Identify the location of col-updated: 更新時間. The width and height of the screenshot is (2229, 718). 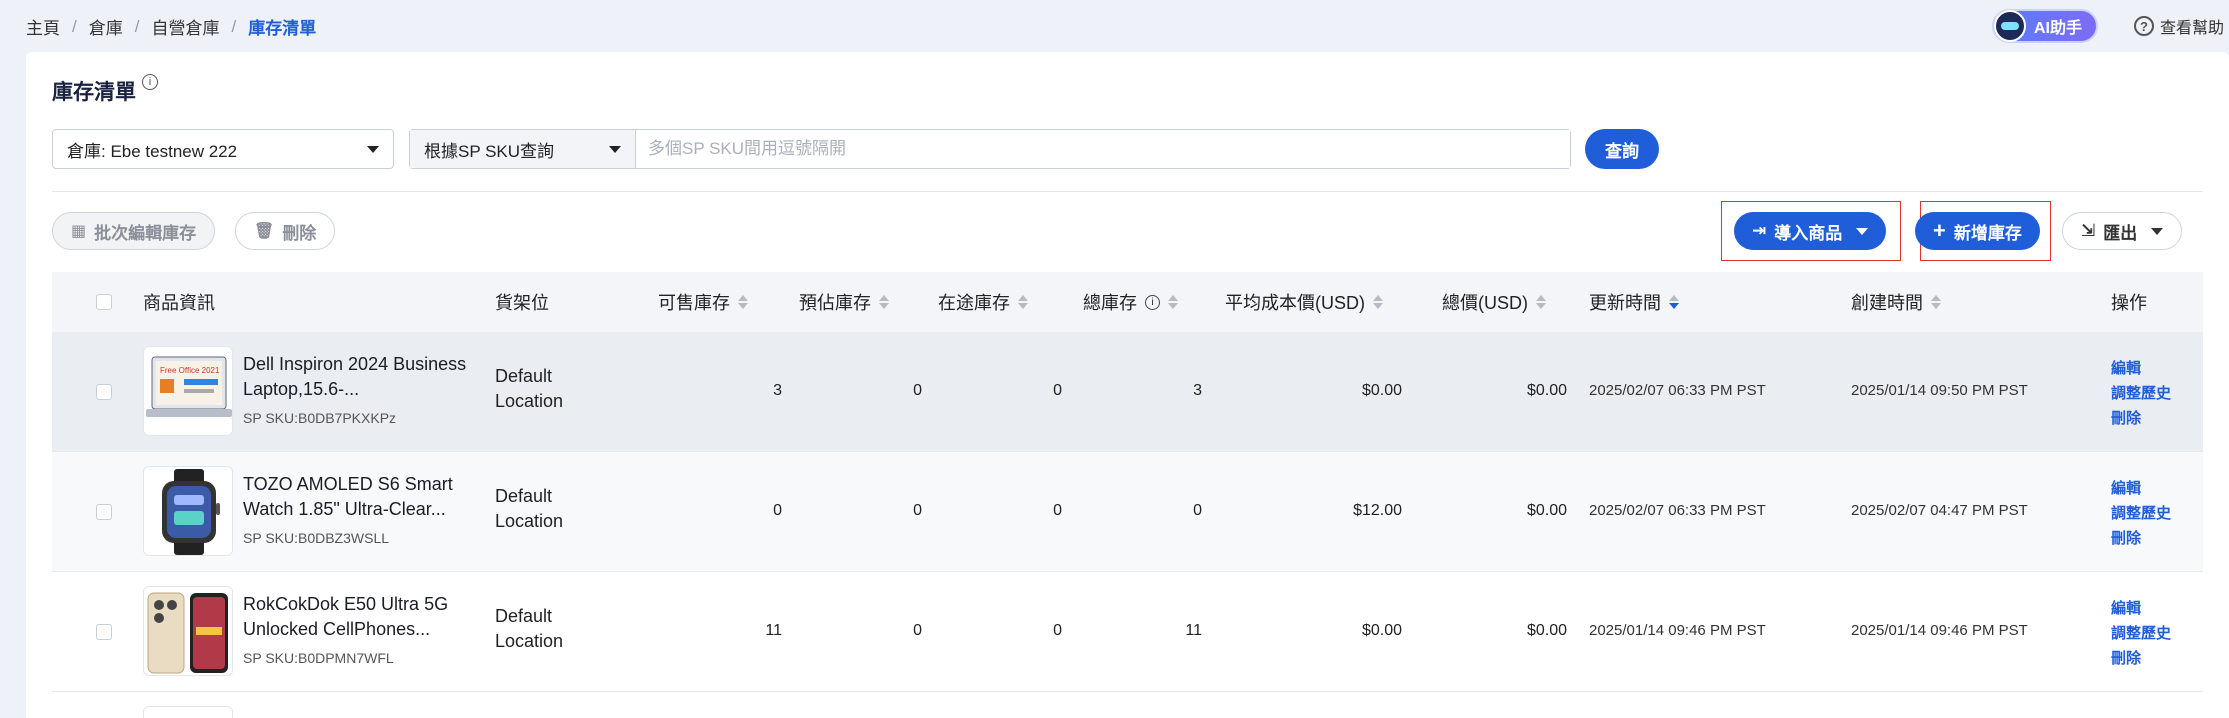
(1634, 302).